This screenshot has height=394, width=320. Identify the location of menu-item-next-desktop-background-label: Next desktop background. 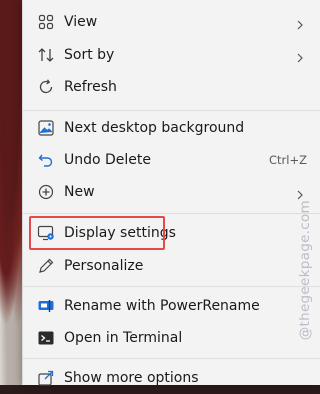
(154, 128).